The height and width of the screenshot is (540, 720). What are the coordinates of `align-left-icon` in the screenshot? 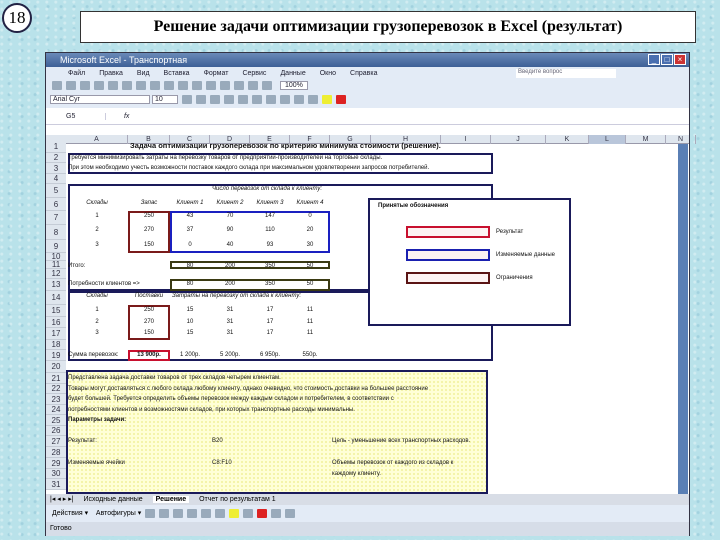 It's located at (228, 99).